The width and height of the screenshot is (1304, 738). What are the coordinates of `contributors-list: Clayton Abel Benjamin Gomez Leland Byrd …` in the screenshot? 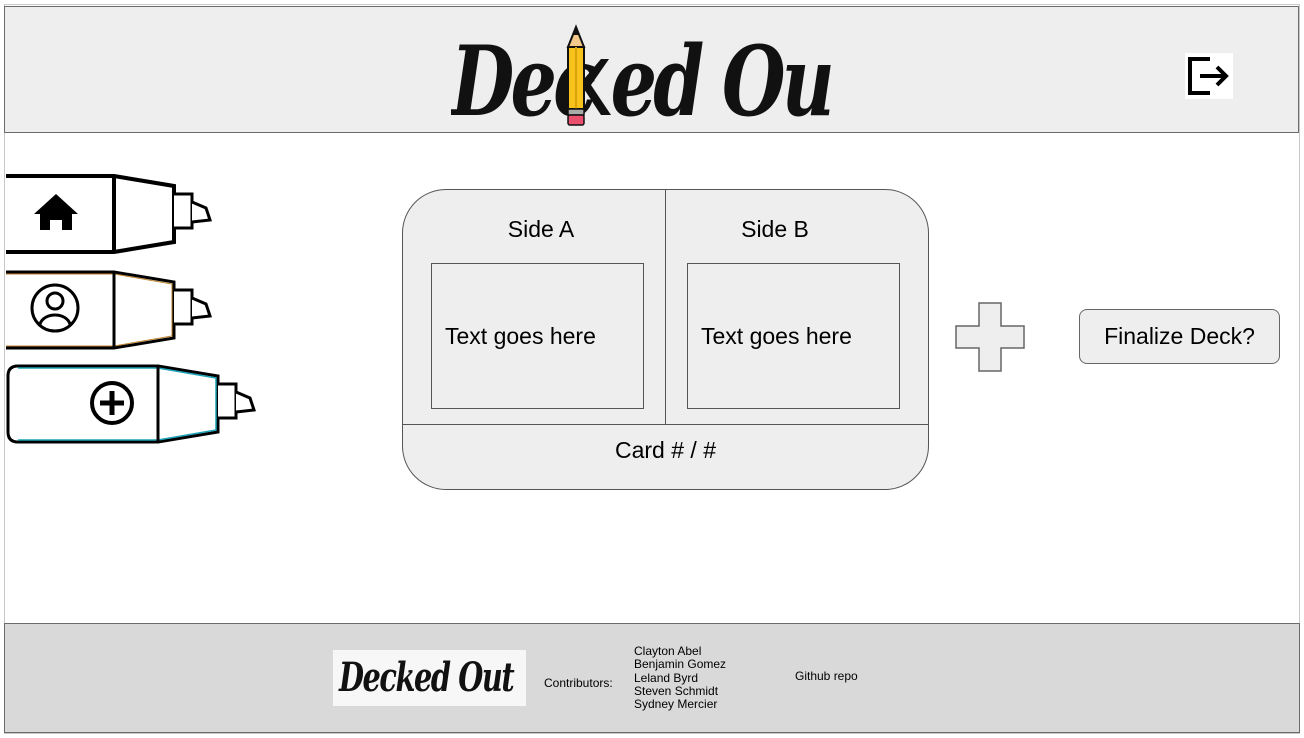 It's located at (680, 678).